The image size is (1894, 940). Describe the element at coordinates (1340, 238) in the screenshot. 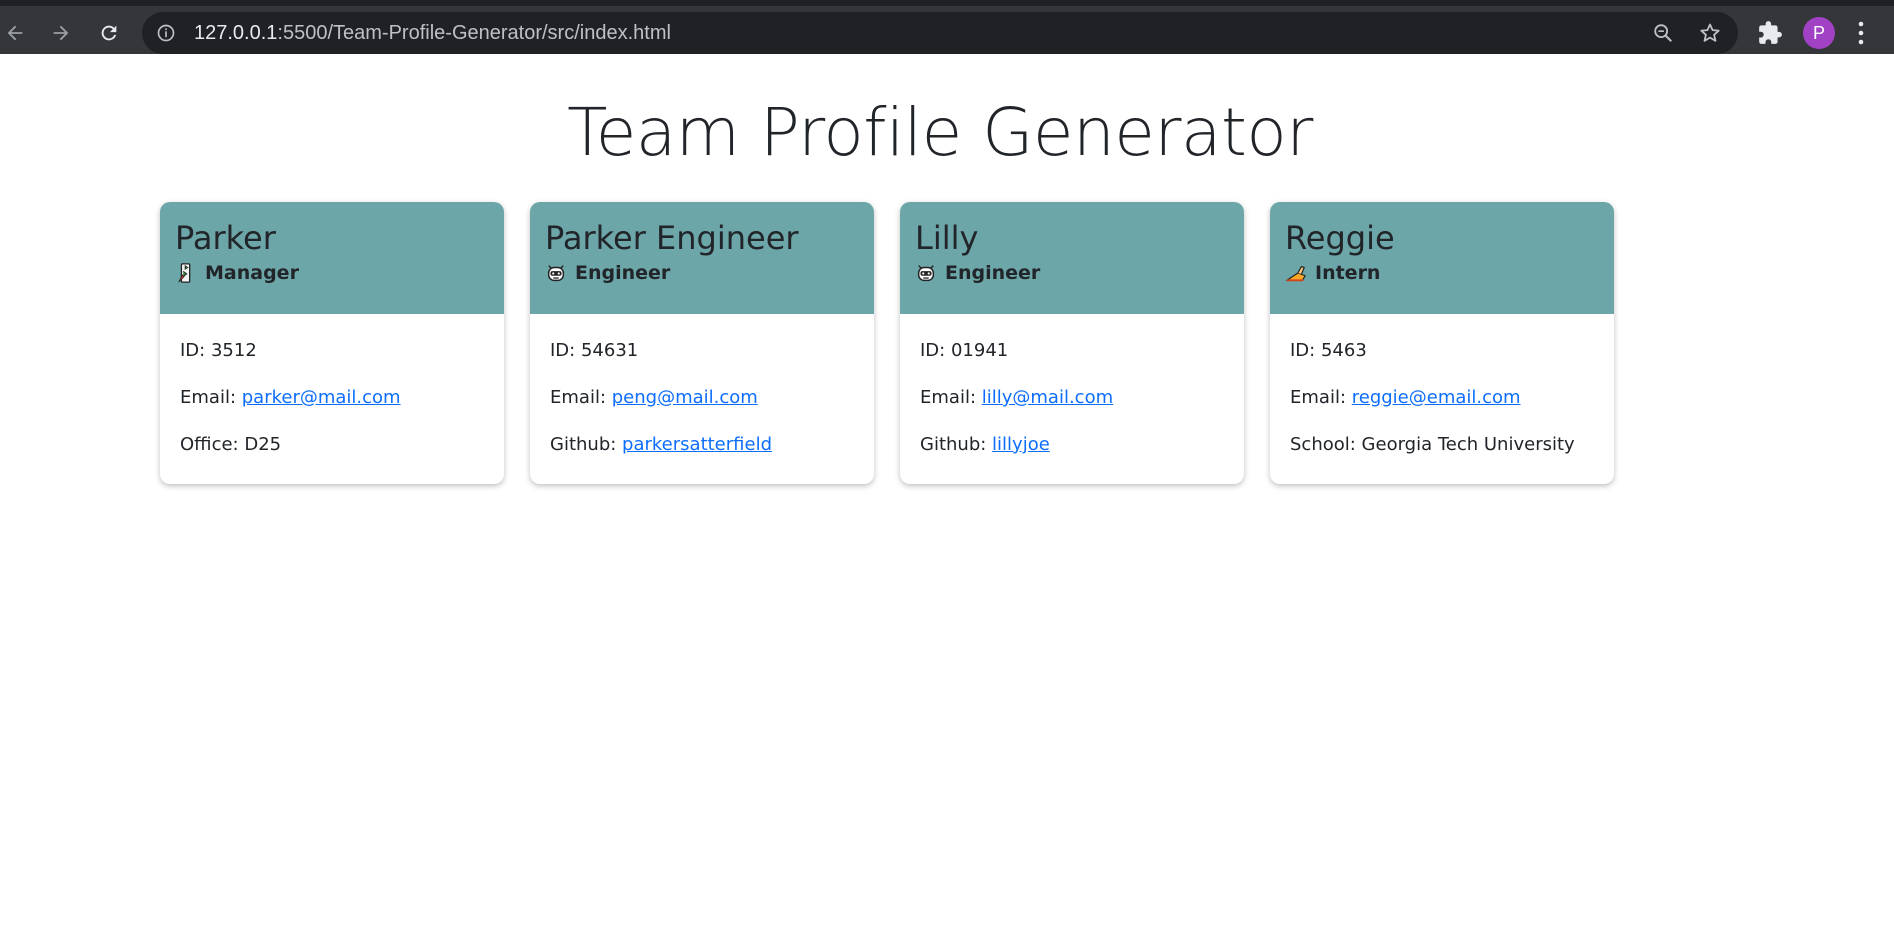

I see `employee-name: Reggie` at that location.